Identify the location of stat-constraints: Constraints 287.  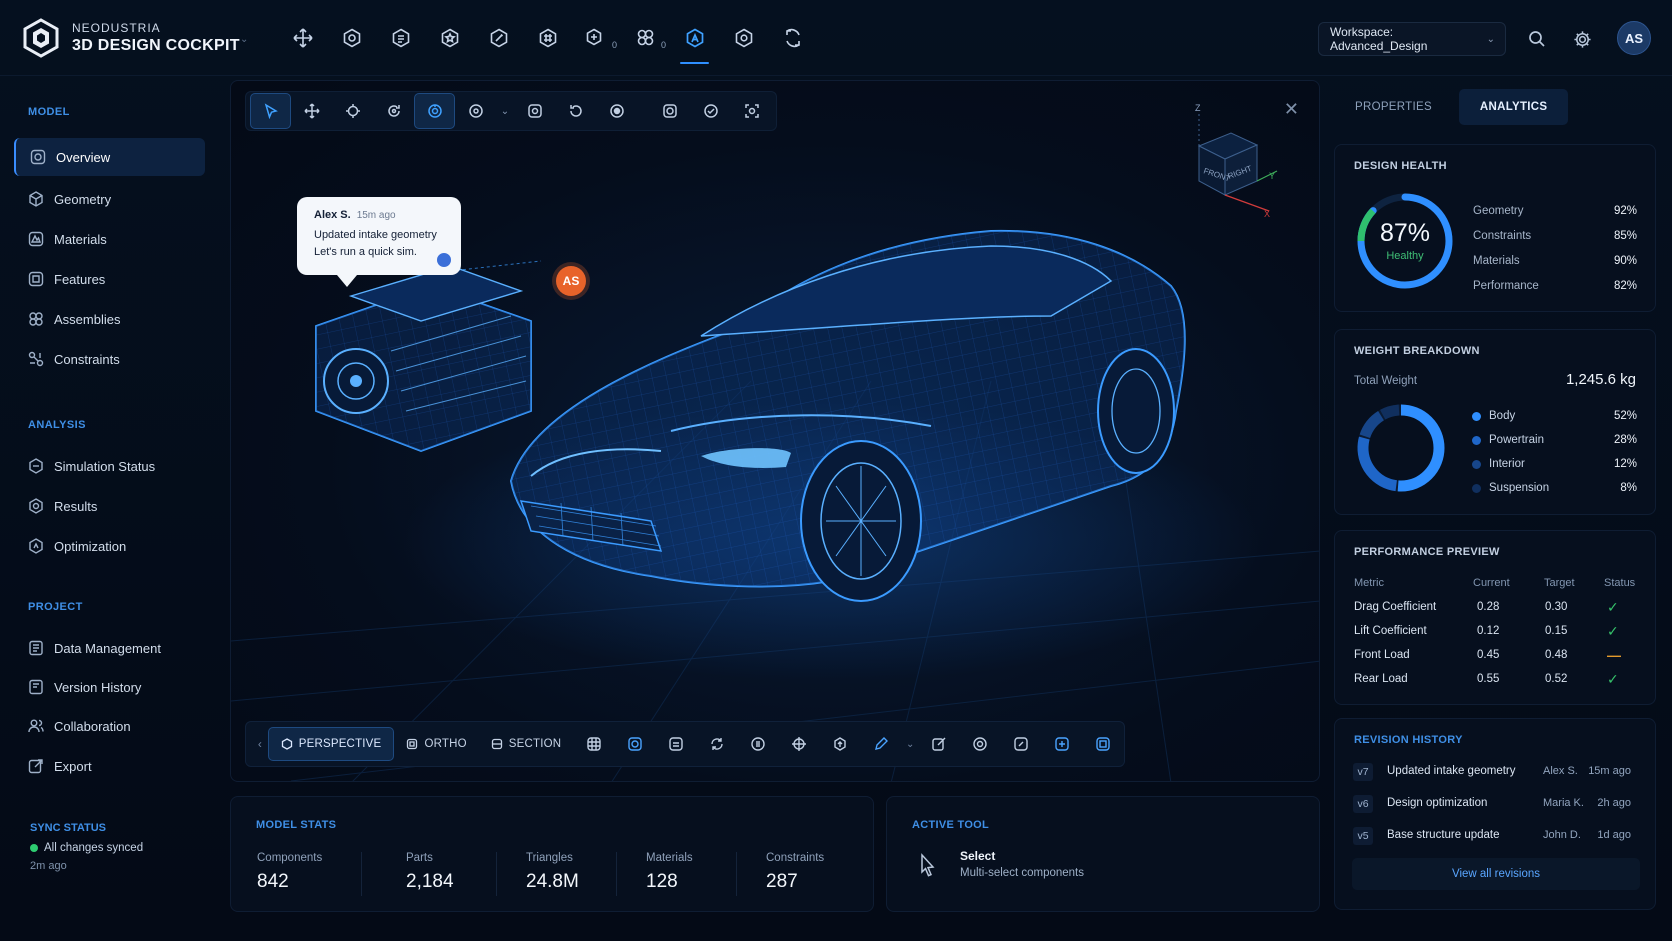
(795, 872).